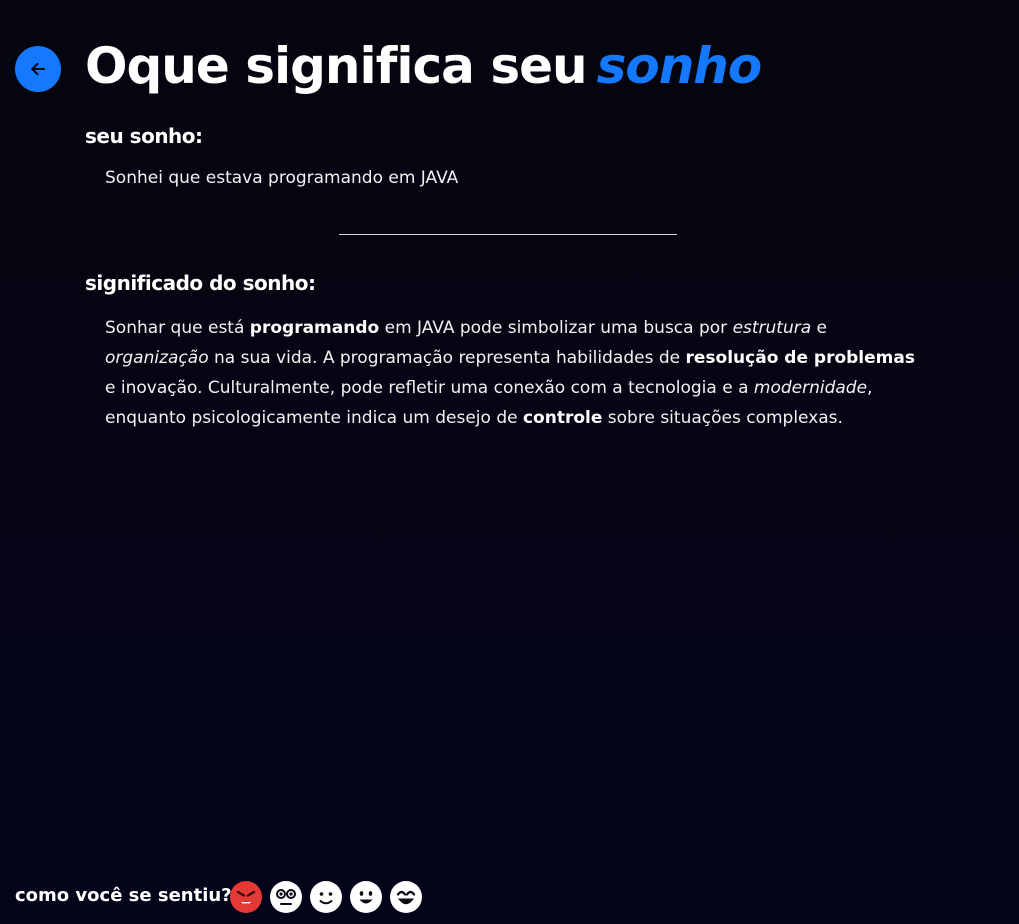 Image resolution: width=1019 pixels, height=924 pixels. What do you see at coordinates (366, 897) in the screenshot?
I see `smile-icon` at bounding box center [366, 897].